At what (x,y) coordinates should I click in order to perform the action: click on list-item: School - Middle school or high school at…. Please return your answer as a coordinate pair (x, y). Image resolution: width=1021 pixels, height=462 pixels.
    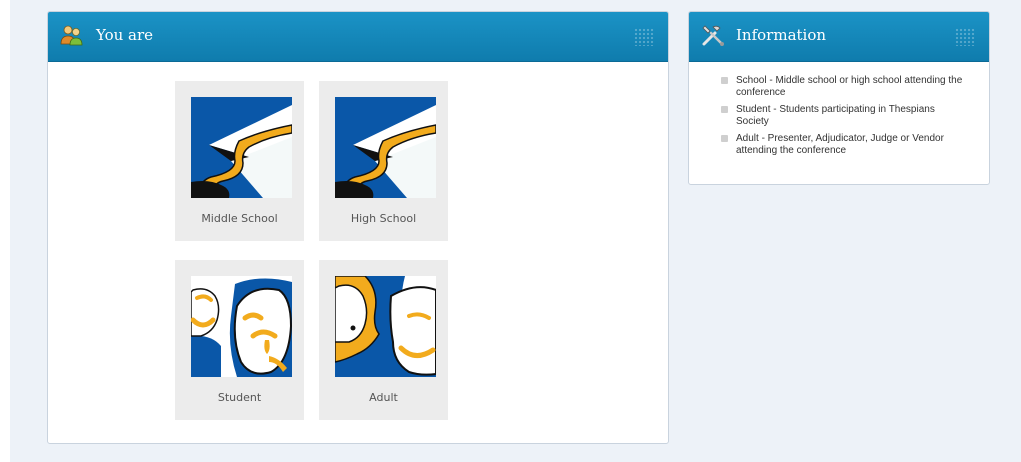
    Looking at the image, I should click on (844, 87).